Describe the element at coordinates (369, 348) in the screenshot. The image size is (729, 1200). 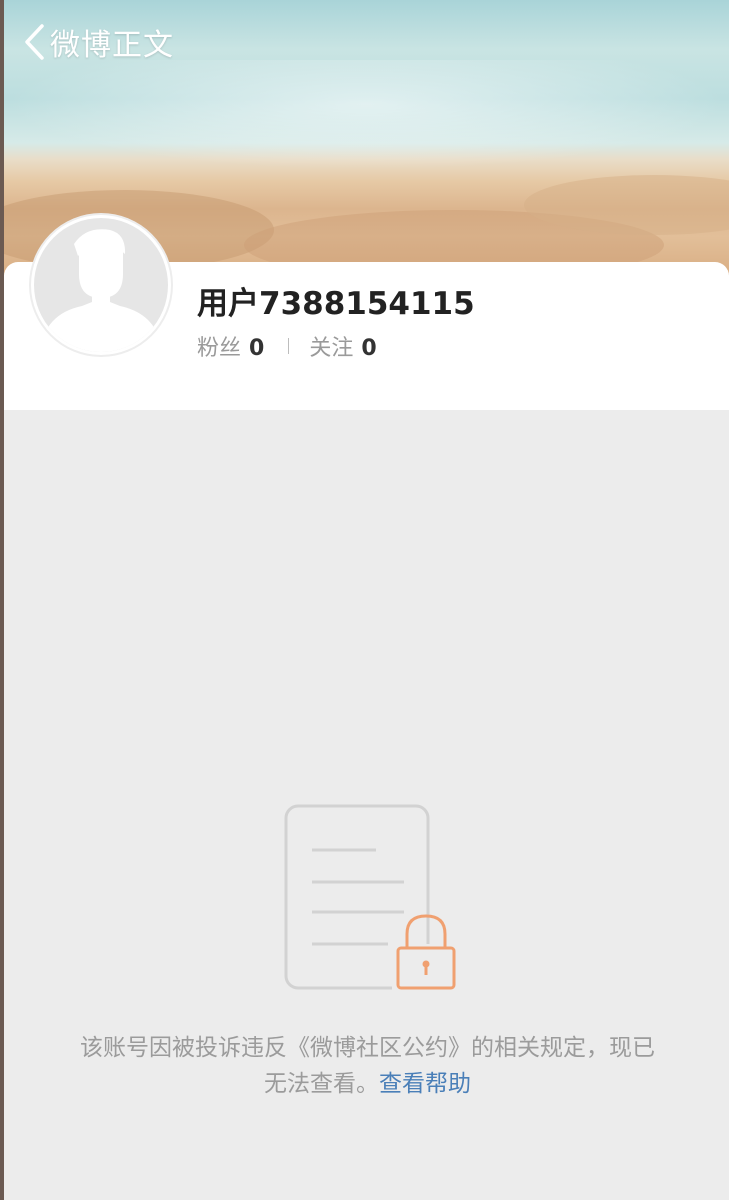
I see `following-count: 0` at that location.